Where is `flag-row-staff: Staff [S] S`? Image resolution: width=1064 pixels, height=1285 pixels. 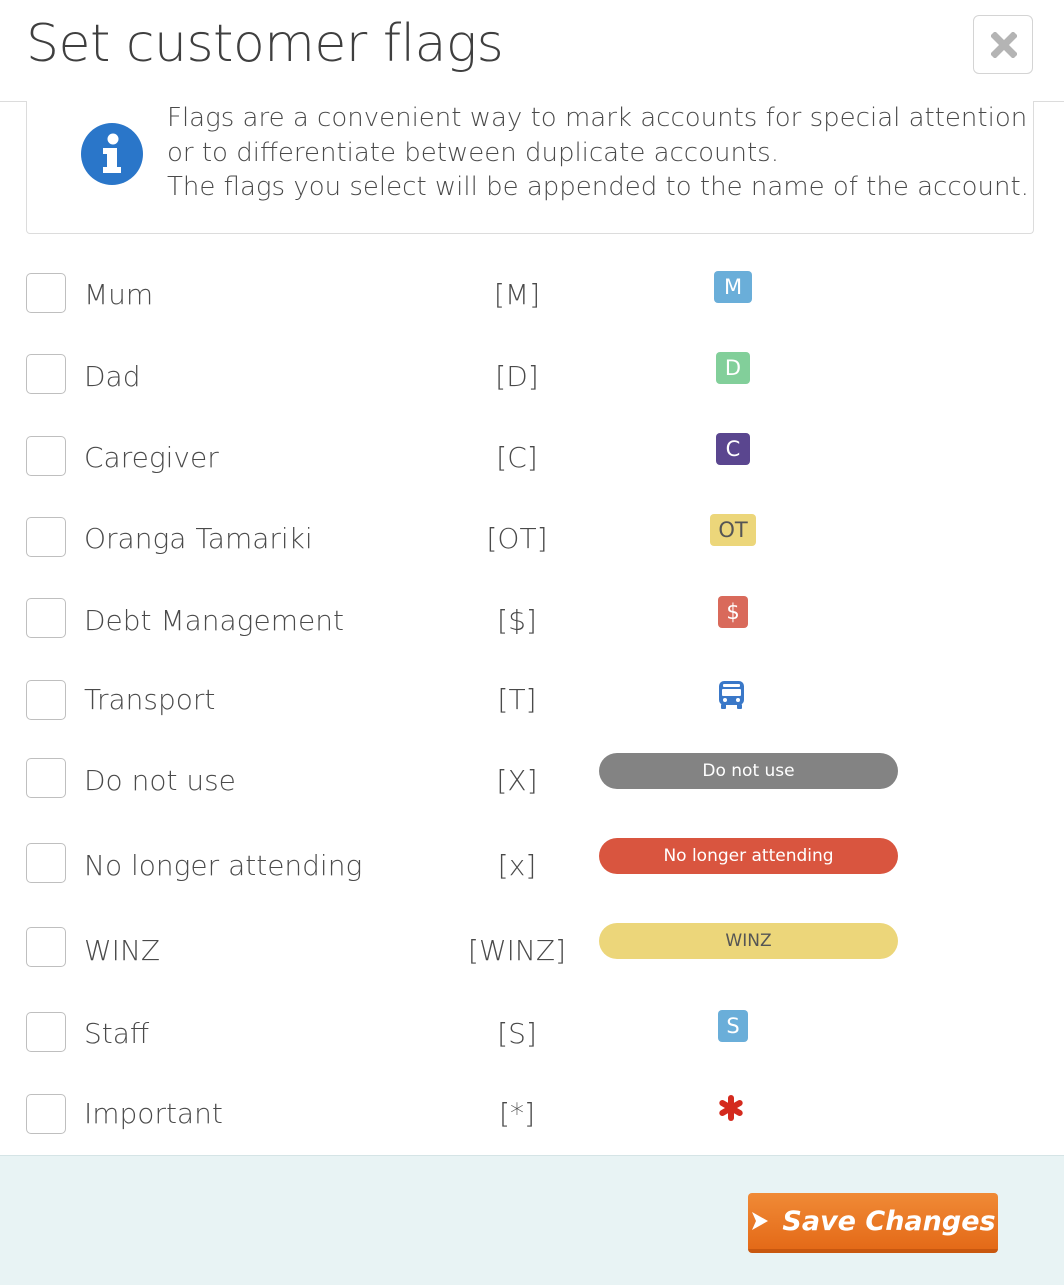
flag-row-staff: Staff [S] S is located at coordinates (532, 1035).